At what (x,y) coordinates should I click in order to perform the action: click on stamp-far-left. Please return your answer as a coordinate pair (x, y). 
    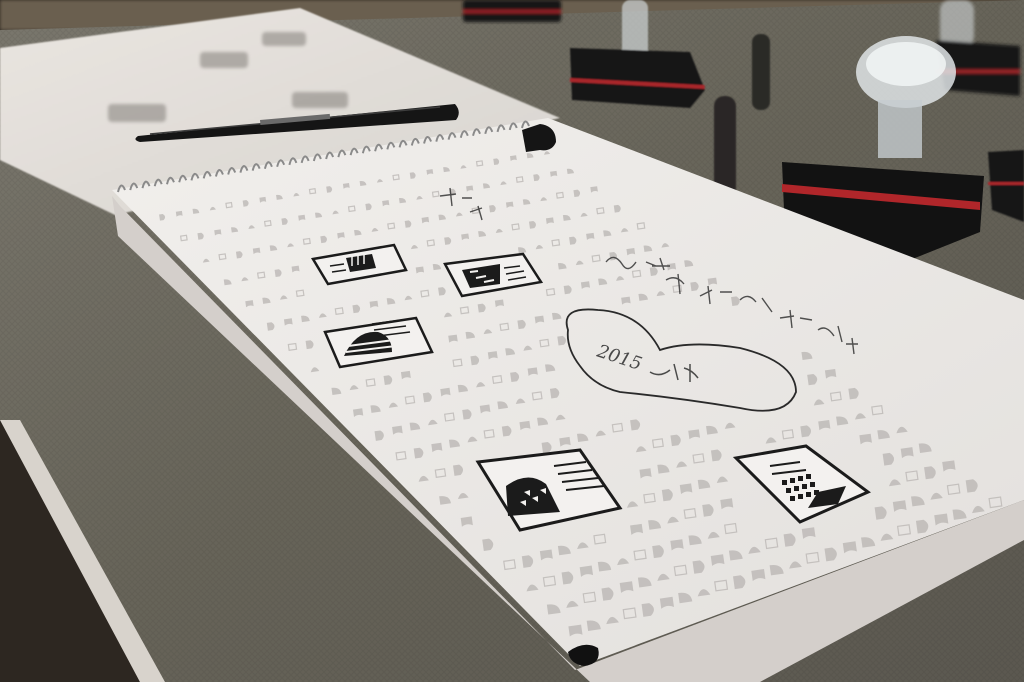
    Looking at the image, I should click on (512, 11).